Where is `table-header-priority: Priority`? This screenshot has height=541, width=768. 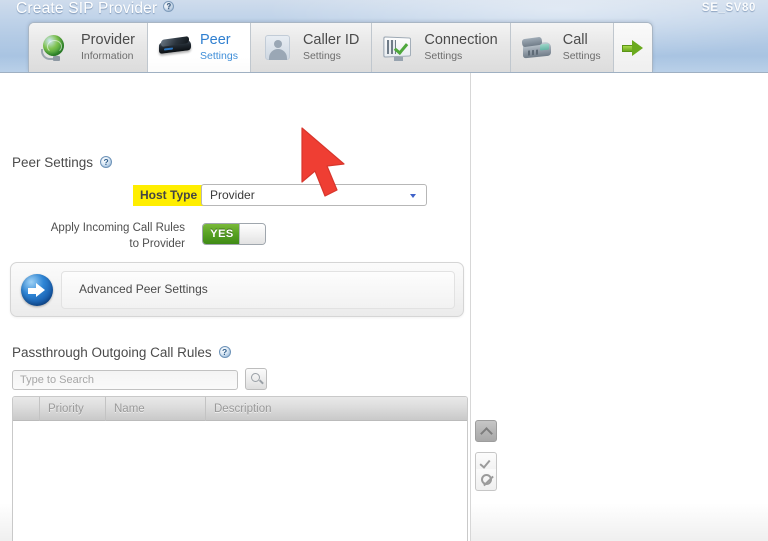 table-header-priority: Priority is located at coordinates (73, 409).